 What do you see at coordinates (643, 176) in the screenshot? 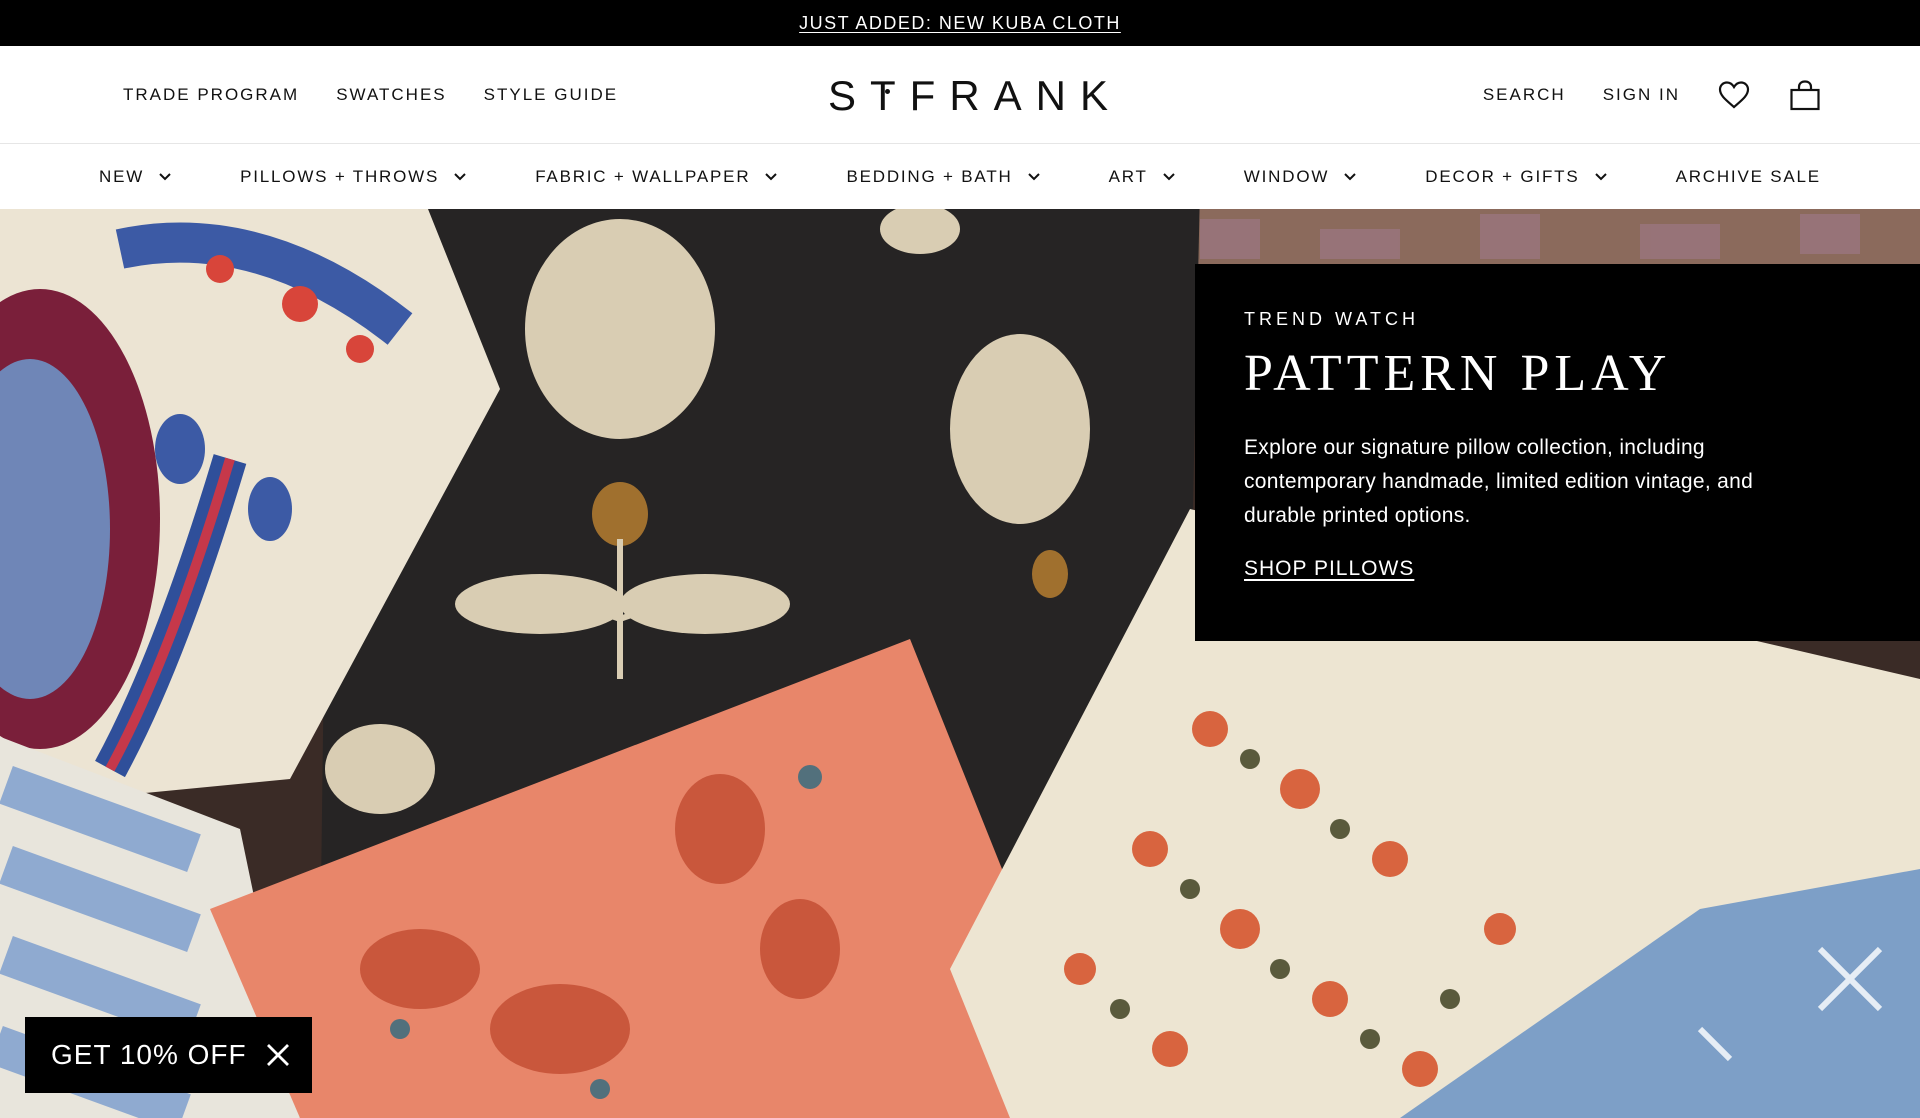
I see `nav-label: FABRIC + WALLPAPER` at bounding box center [643, 176].